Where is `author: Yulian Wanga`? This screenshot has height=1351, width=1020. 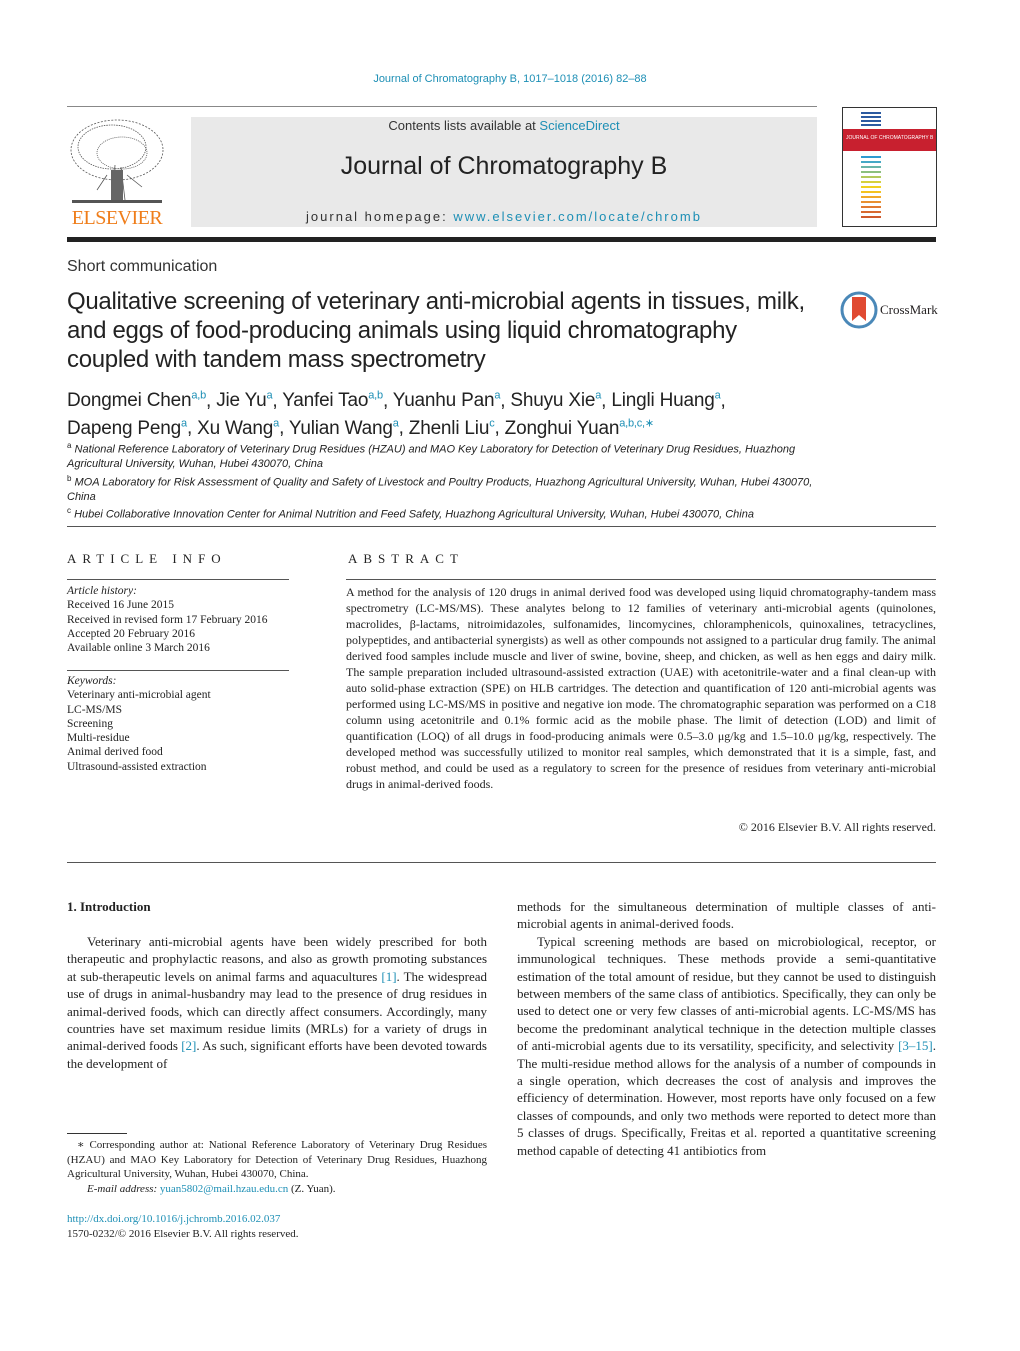
author: Yulian Wanga is located at coordinates (344, 427).